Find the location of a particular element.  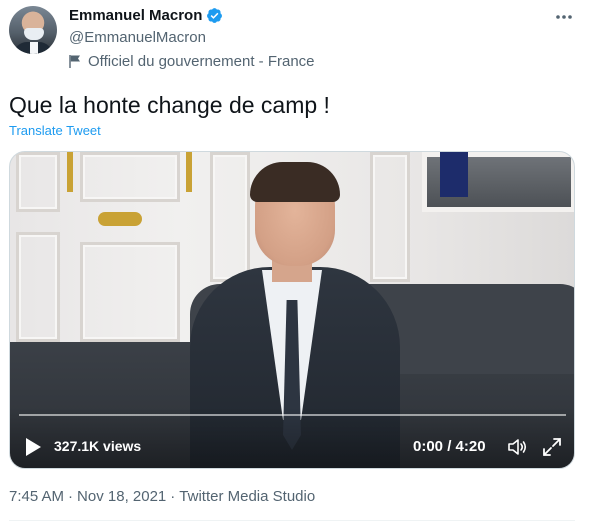

speaker-hair is located at coordinates (295, 182).